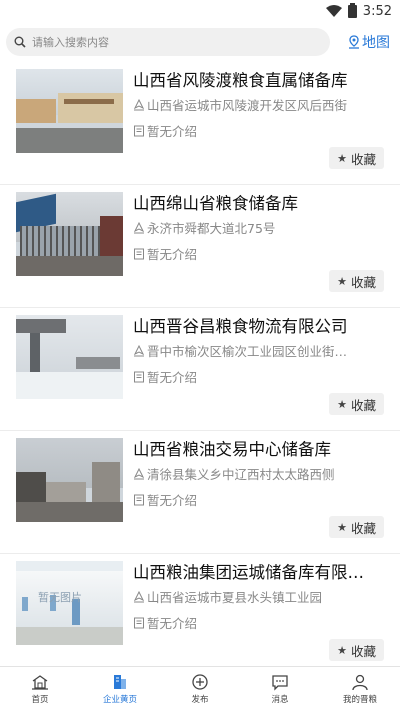 The image size is (400, 710). I want to click on nav-item-messages: 消息, so click(280, 688).